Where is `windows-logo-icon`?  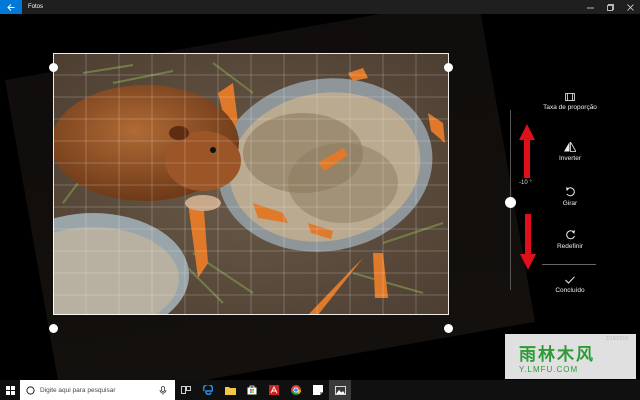
windows-logo-icon is located at coordinates (10, 390).